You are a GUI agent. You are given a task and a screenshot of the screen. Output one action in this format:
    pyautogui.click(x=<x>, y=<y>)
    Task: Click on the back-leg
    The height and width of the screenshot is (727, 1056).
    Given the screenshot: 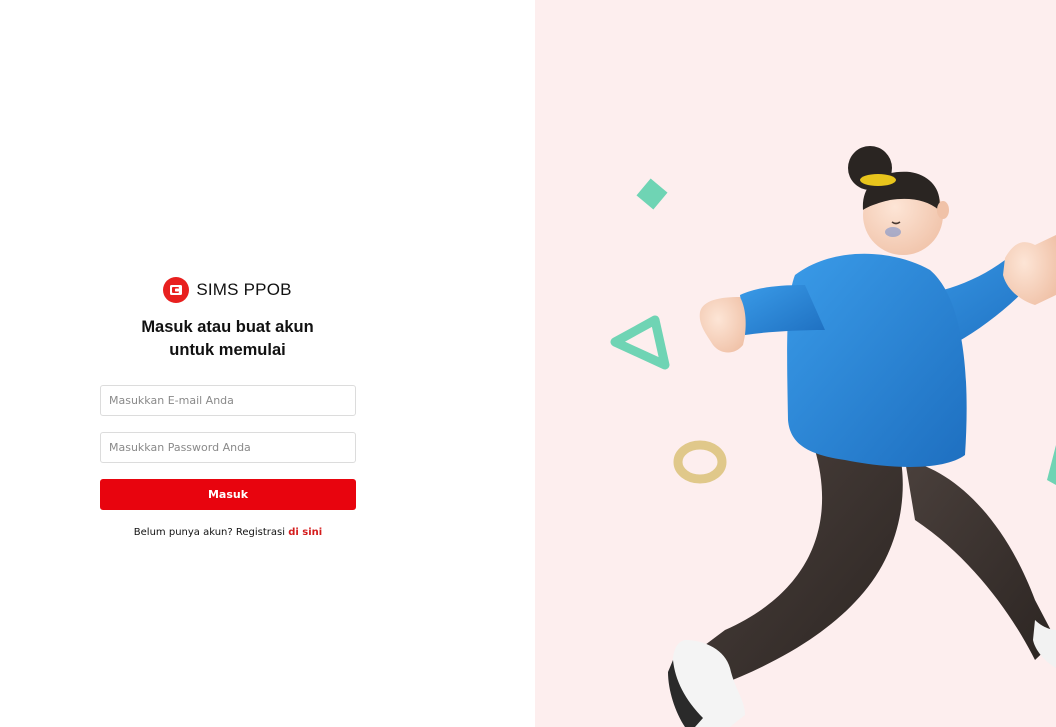 What is the action you would take?
    pyautogui.click(x=980, y=564)
    